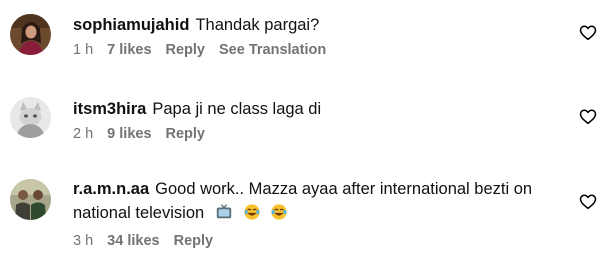 Image resolution: width=602 pixels, height=254 pixels. What do you see at coordinates (83, 50) in the screenshot?
I see `timestamp: 1 h` at bounding box center [83, 50].